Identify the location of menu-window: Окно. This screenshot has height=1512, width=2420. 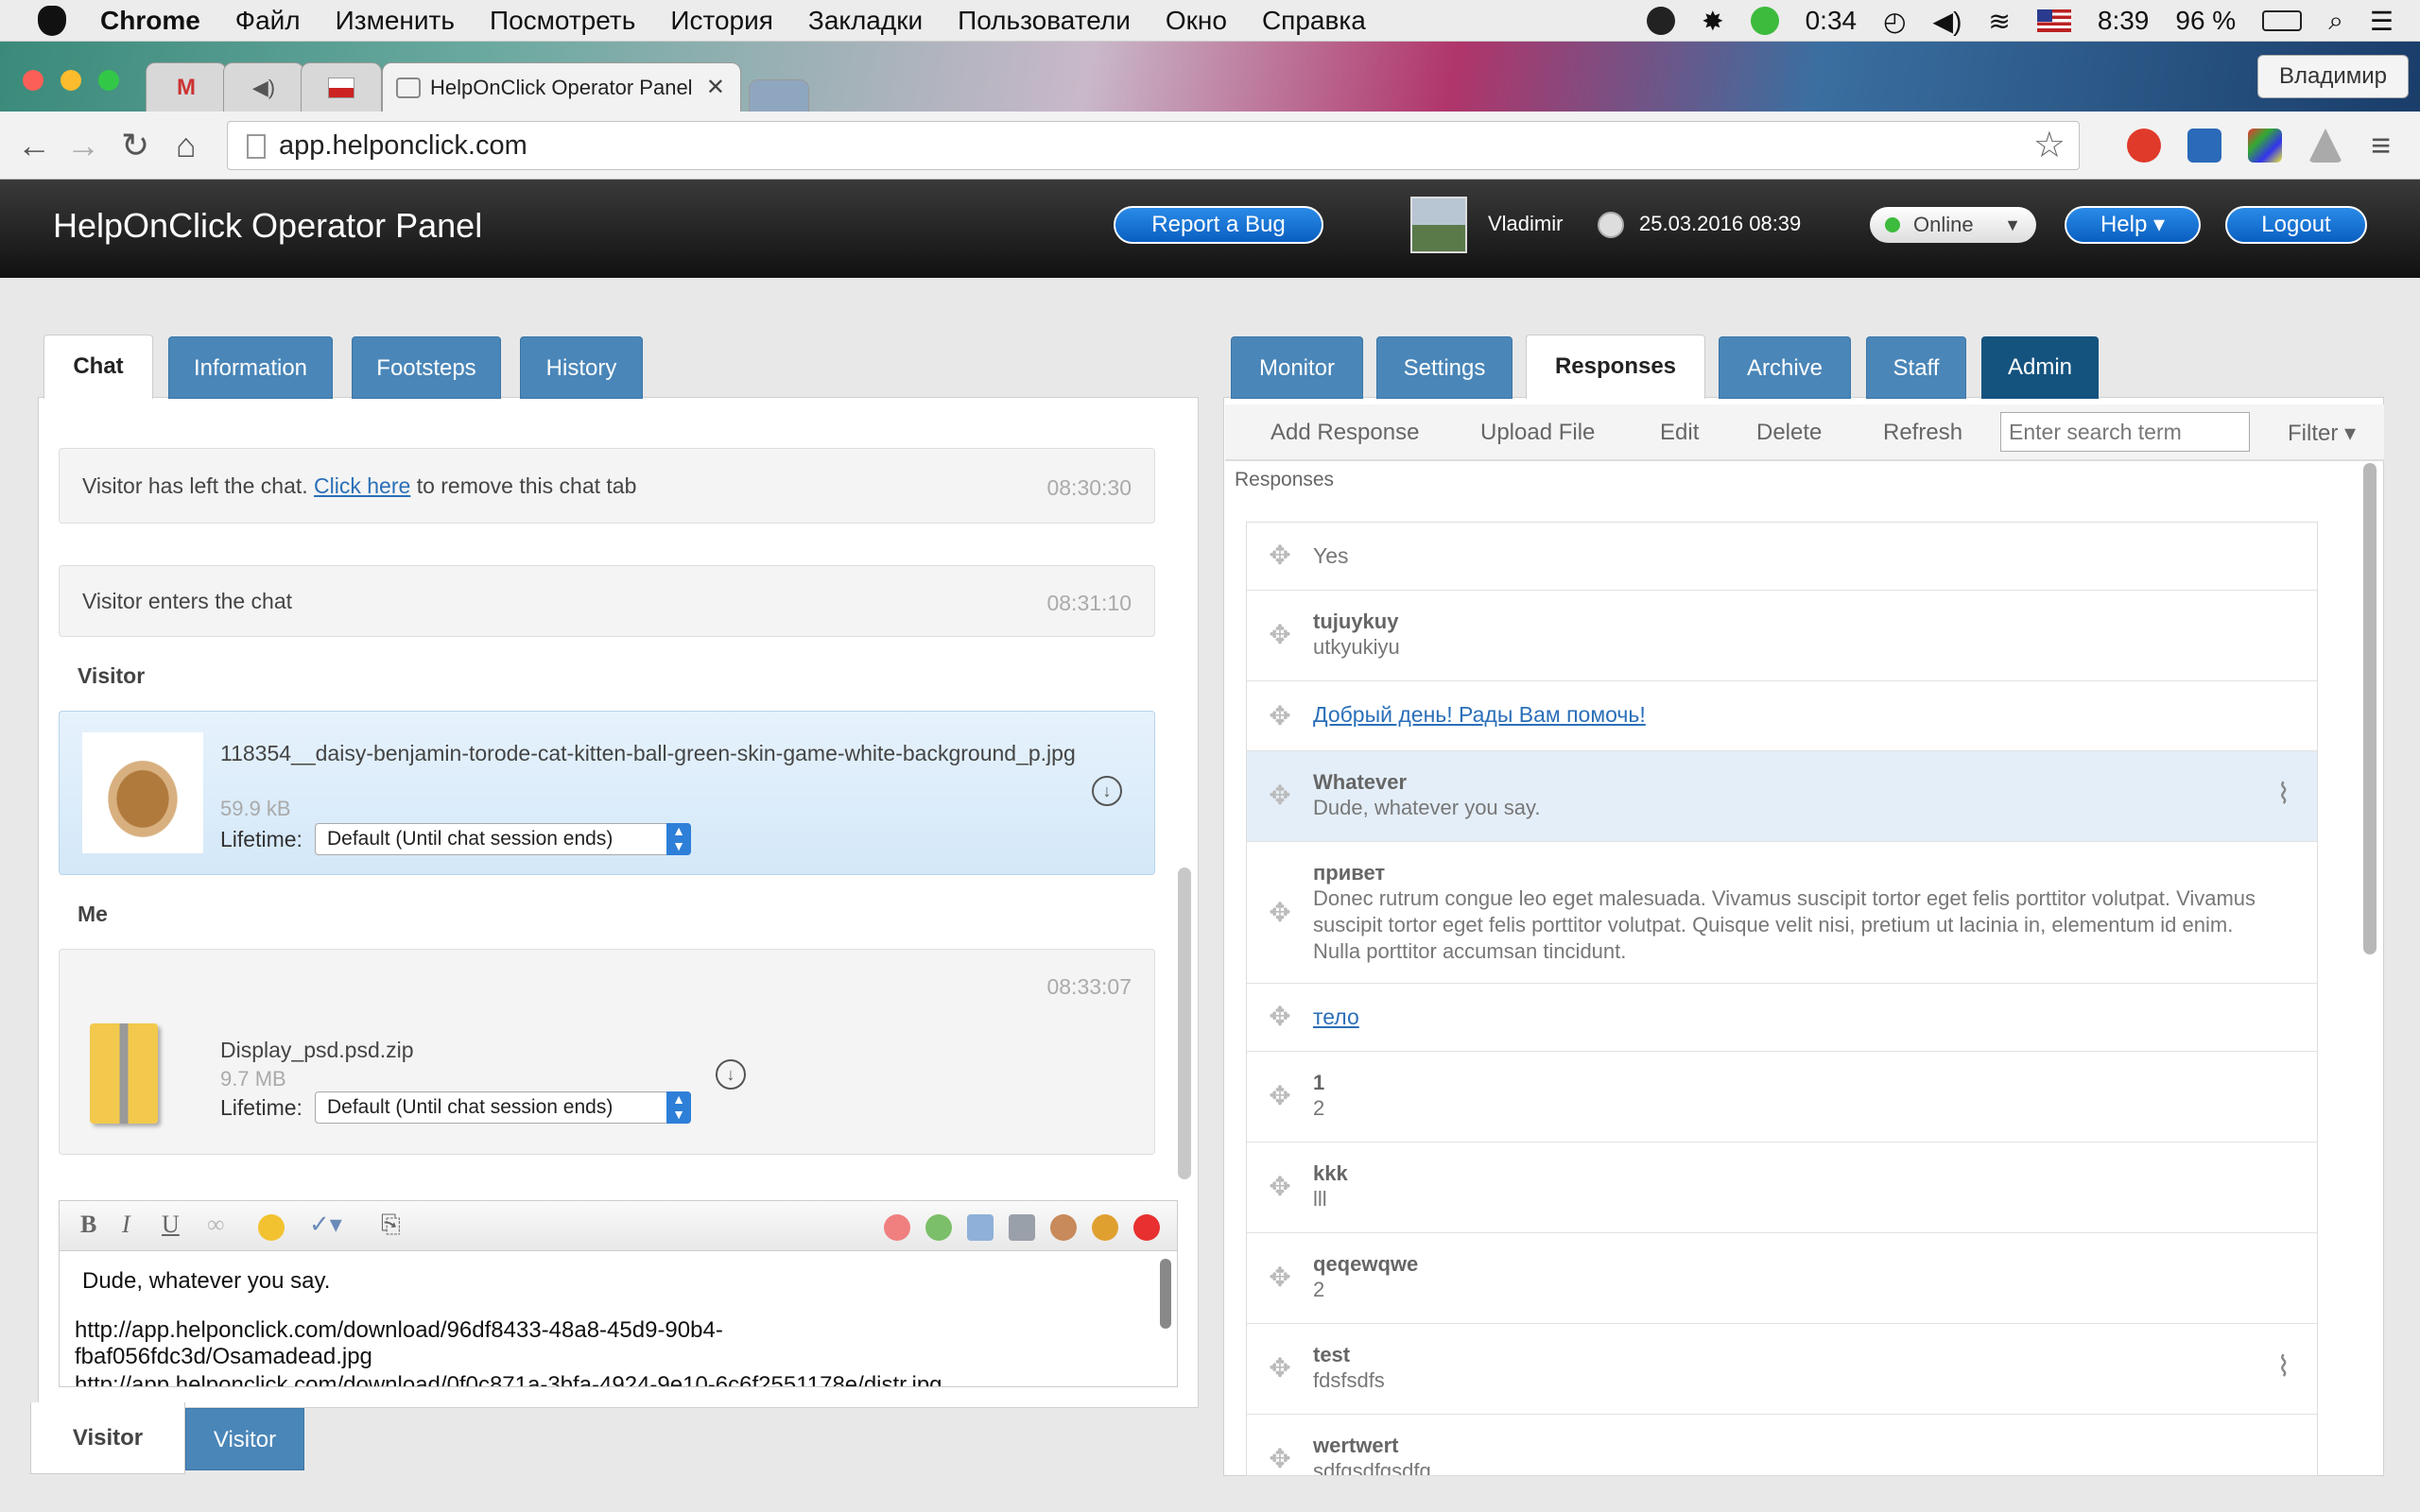
(1196, 21).